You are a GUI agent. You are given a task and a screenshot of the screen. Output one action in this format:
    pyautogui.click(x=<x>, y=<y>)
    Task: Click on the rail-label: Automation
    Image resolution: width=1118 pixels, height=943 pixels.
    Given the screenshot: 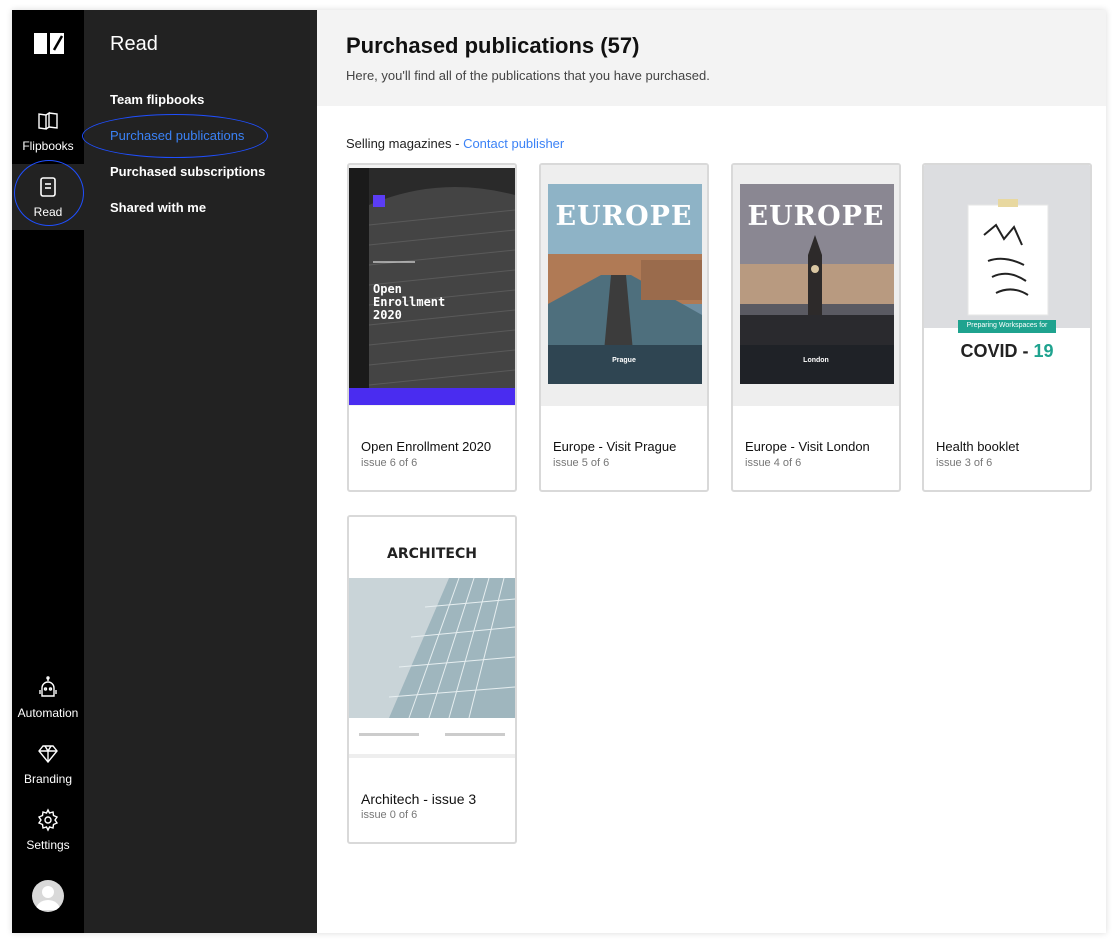 What is the action you would take?
    pyautogui.click(x=48, y=713)
    